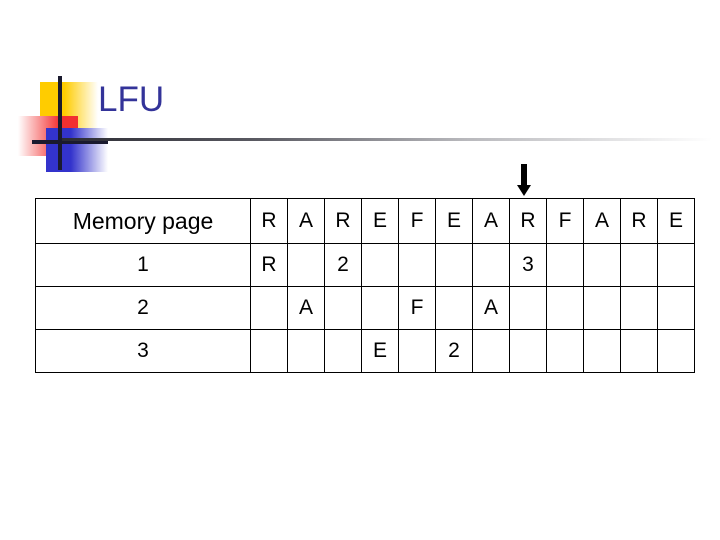 The height and width of the screenshot is (540, 720). I want to click on arrow-head, so click(524, 190).